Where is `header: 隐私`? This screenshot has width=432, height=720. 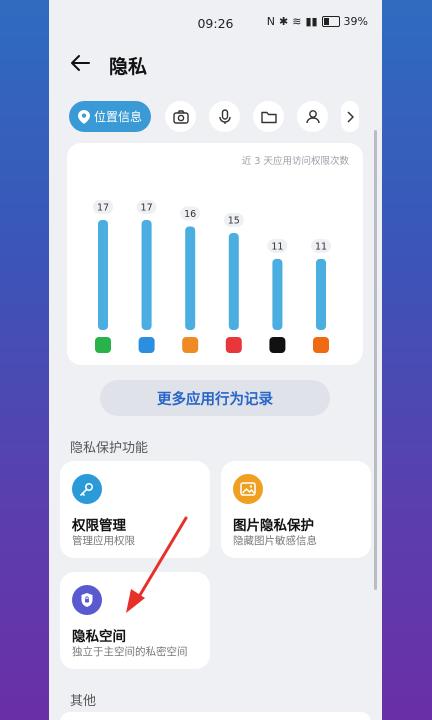 header: 隐私 is located at coordinates (215, 67).